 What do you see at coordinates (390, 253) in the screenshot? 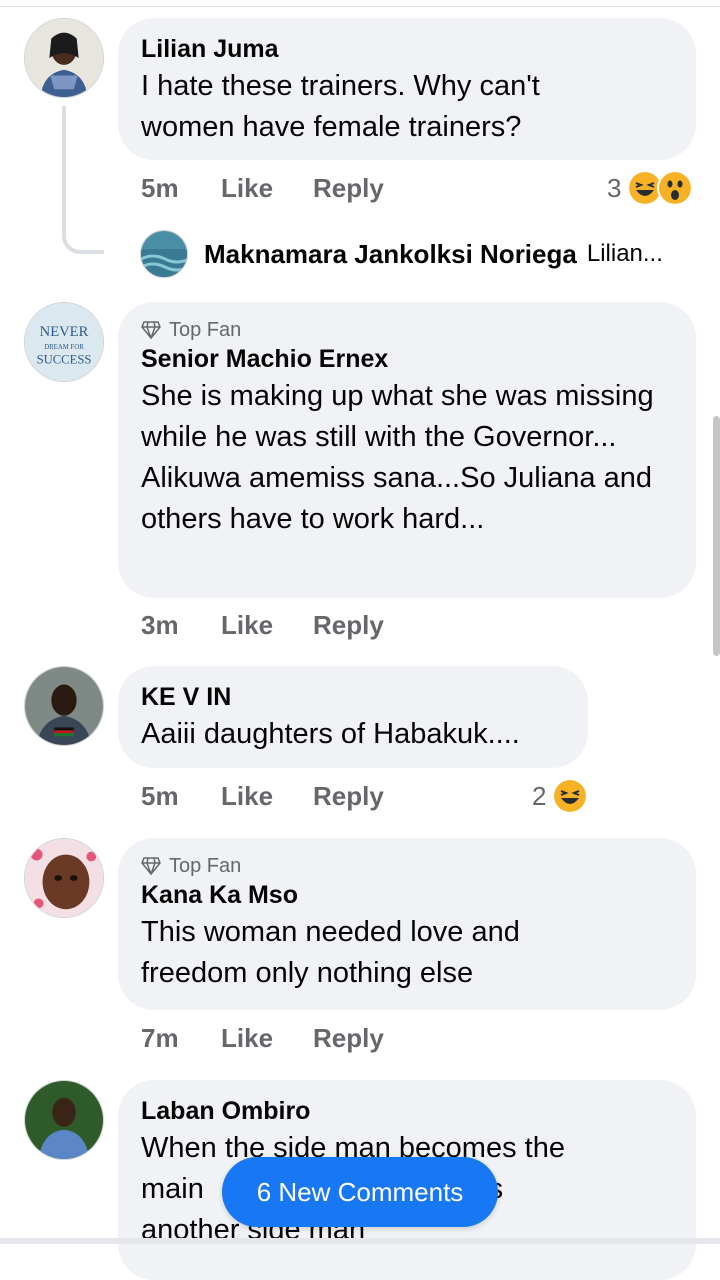
I see `reply-author: Maknamara Jankolksi Noriega` at bounding box center [390, 253].